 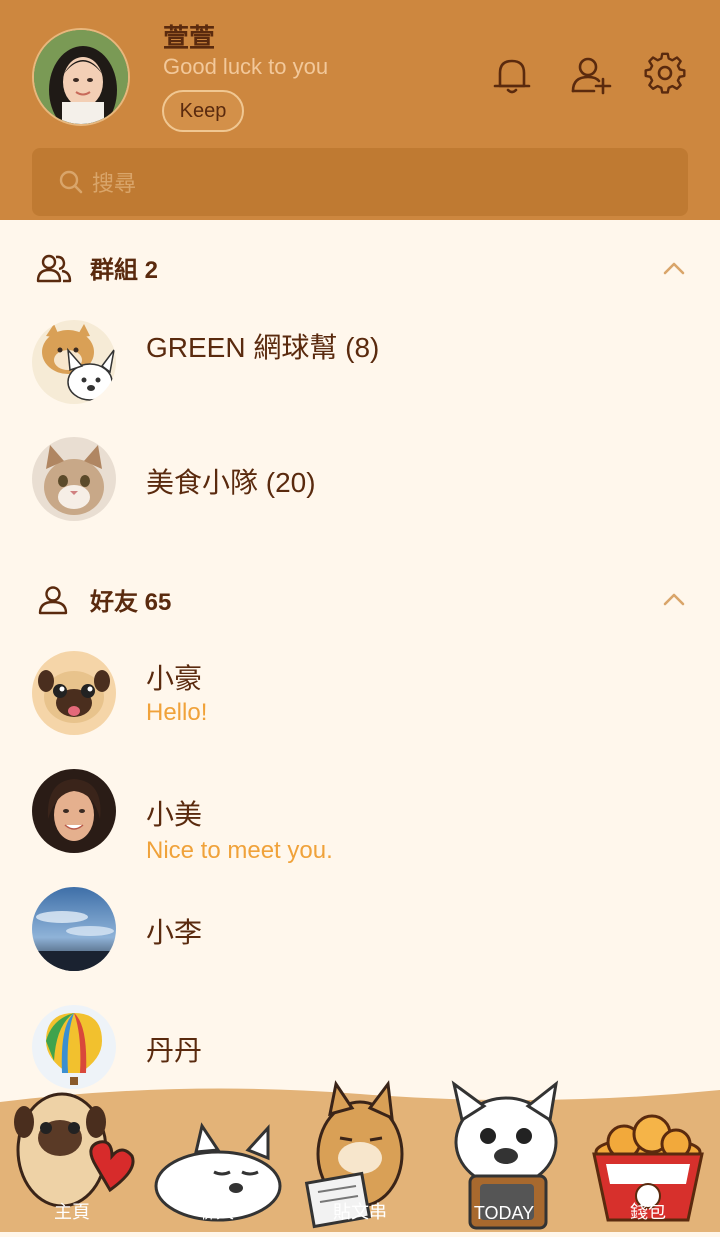 I want to click on cat-avatar-icon, so click(x=74, y=479).